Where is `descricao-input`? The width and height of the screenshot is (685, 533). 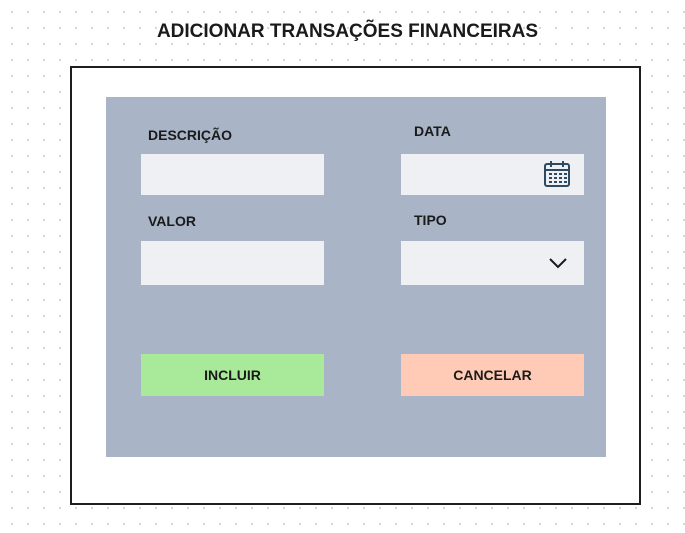
descricao-input is located at coordinates (232, 174).